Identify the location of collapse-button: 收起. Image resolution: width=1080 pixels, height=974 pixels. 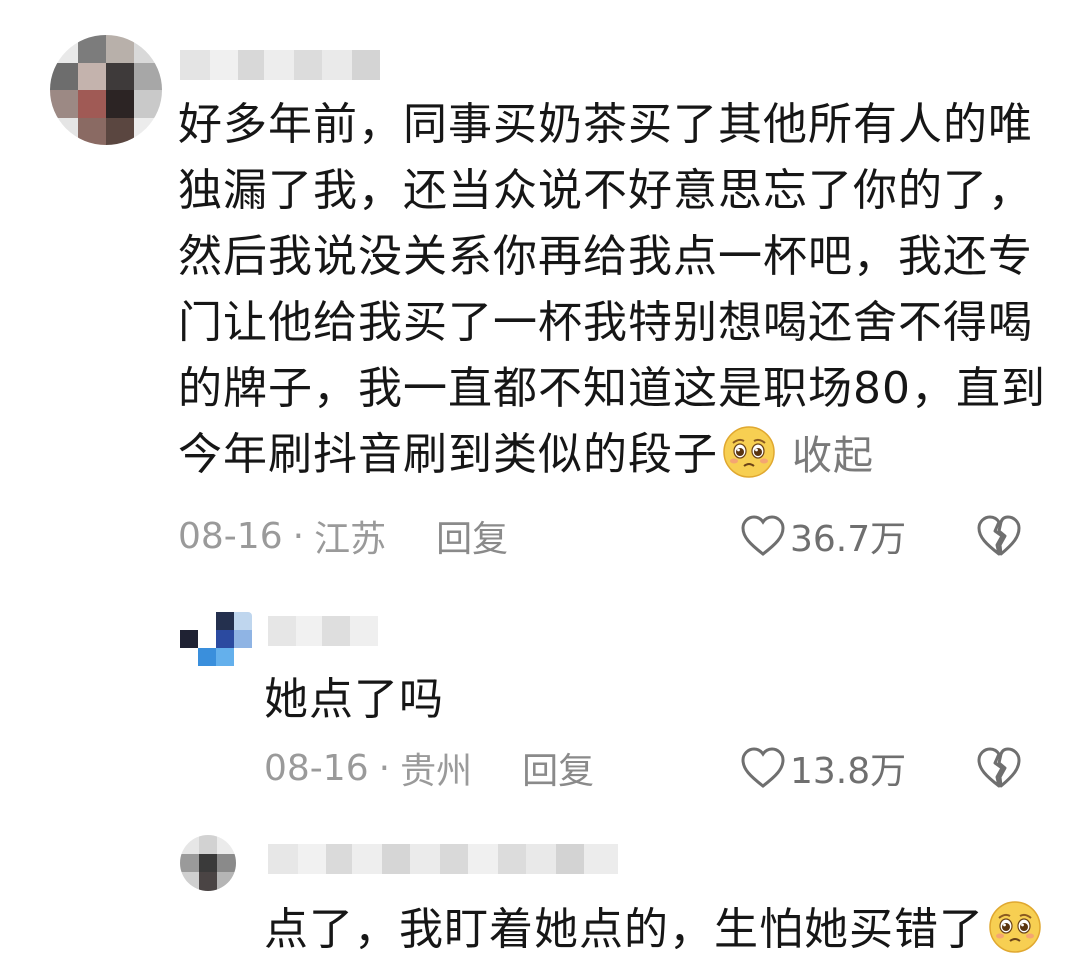
(833, 456).